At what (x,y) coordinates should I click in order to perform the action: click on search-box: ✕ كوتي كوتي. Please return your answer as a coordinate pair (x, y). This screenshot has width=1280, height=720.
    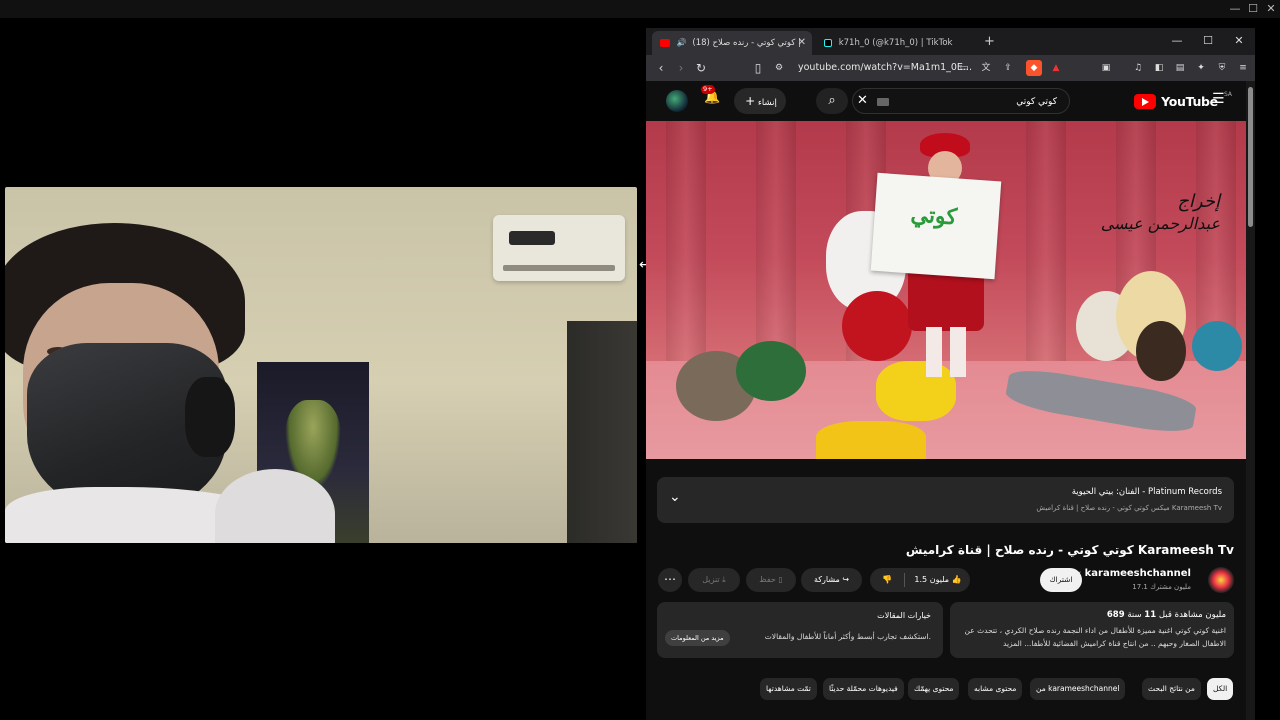
    Looking at the image, I should click on (961, 101).